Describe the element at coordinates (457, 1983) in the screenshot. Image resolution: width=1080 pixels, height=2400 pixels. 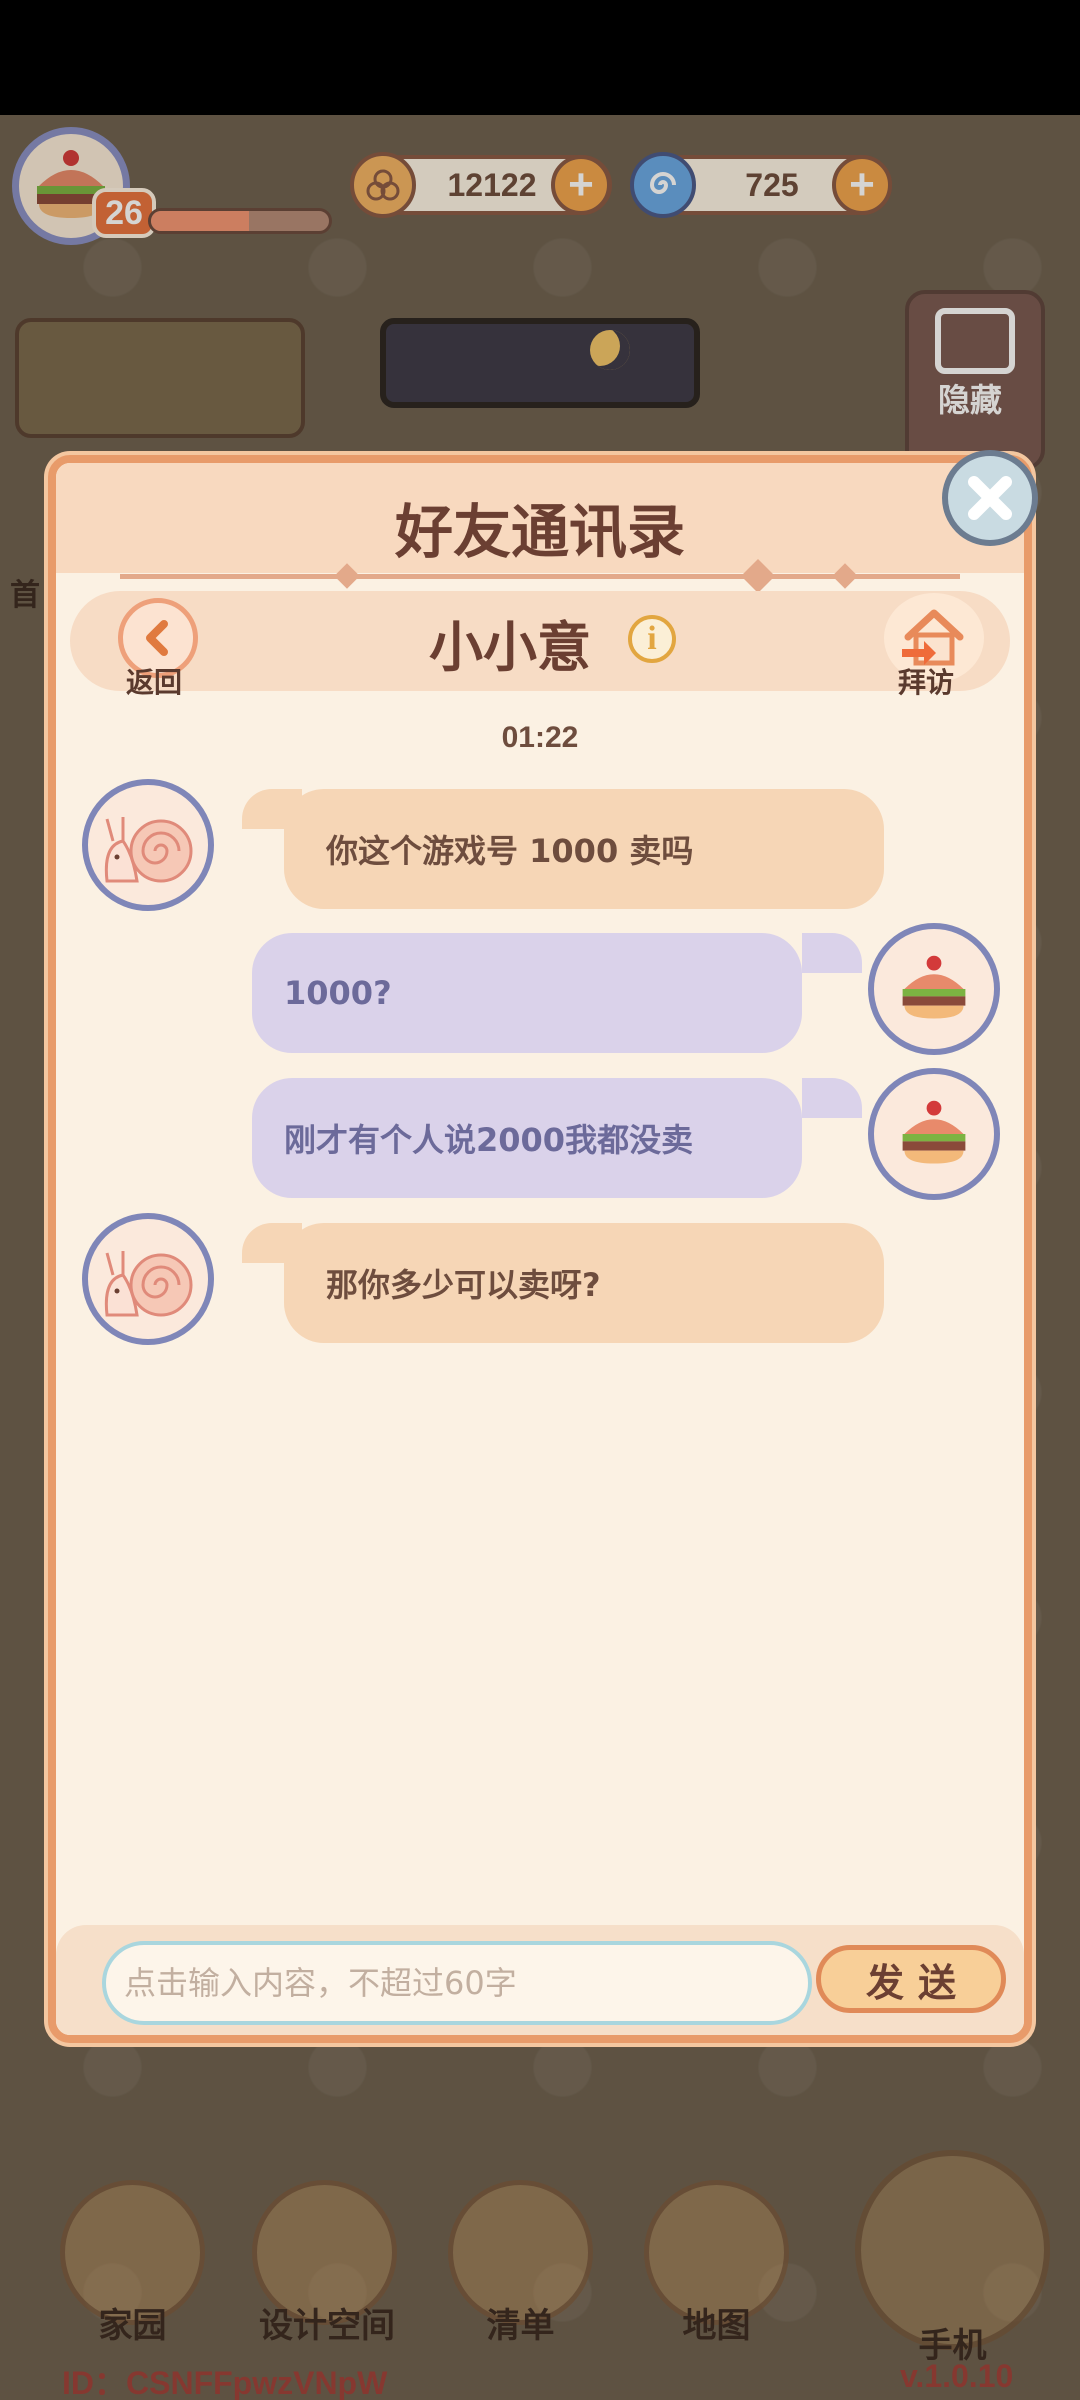
I see `message-input` at that location.